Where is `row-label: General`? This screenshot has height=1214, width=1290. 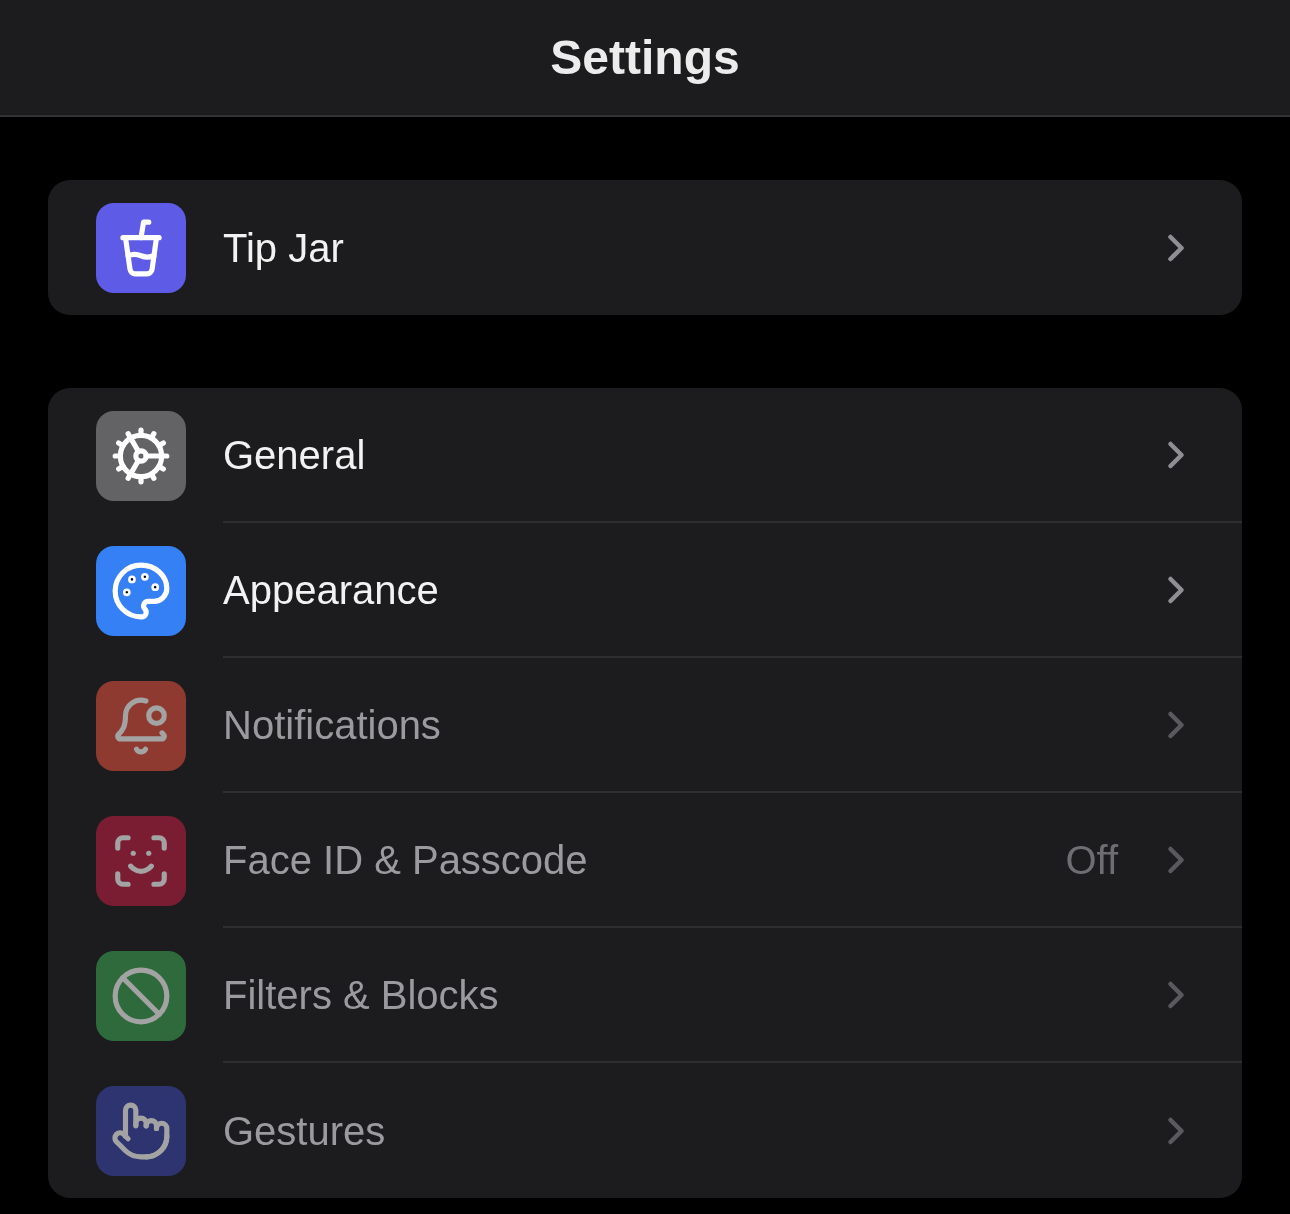 row-label: General is located at coordinates (294, 454).